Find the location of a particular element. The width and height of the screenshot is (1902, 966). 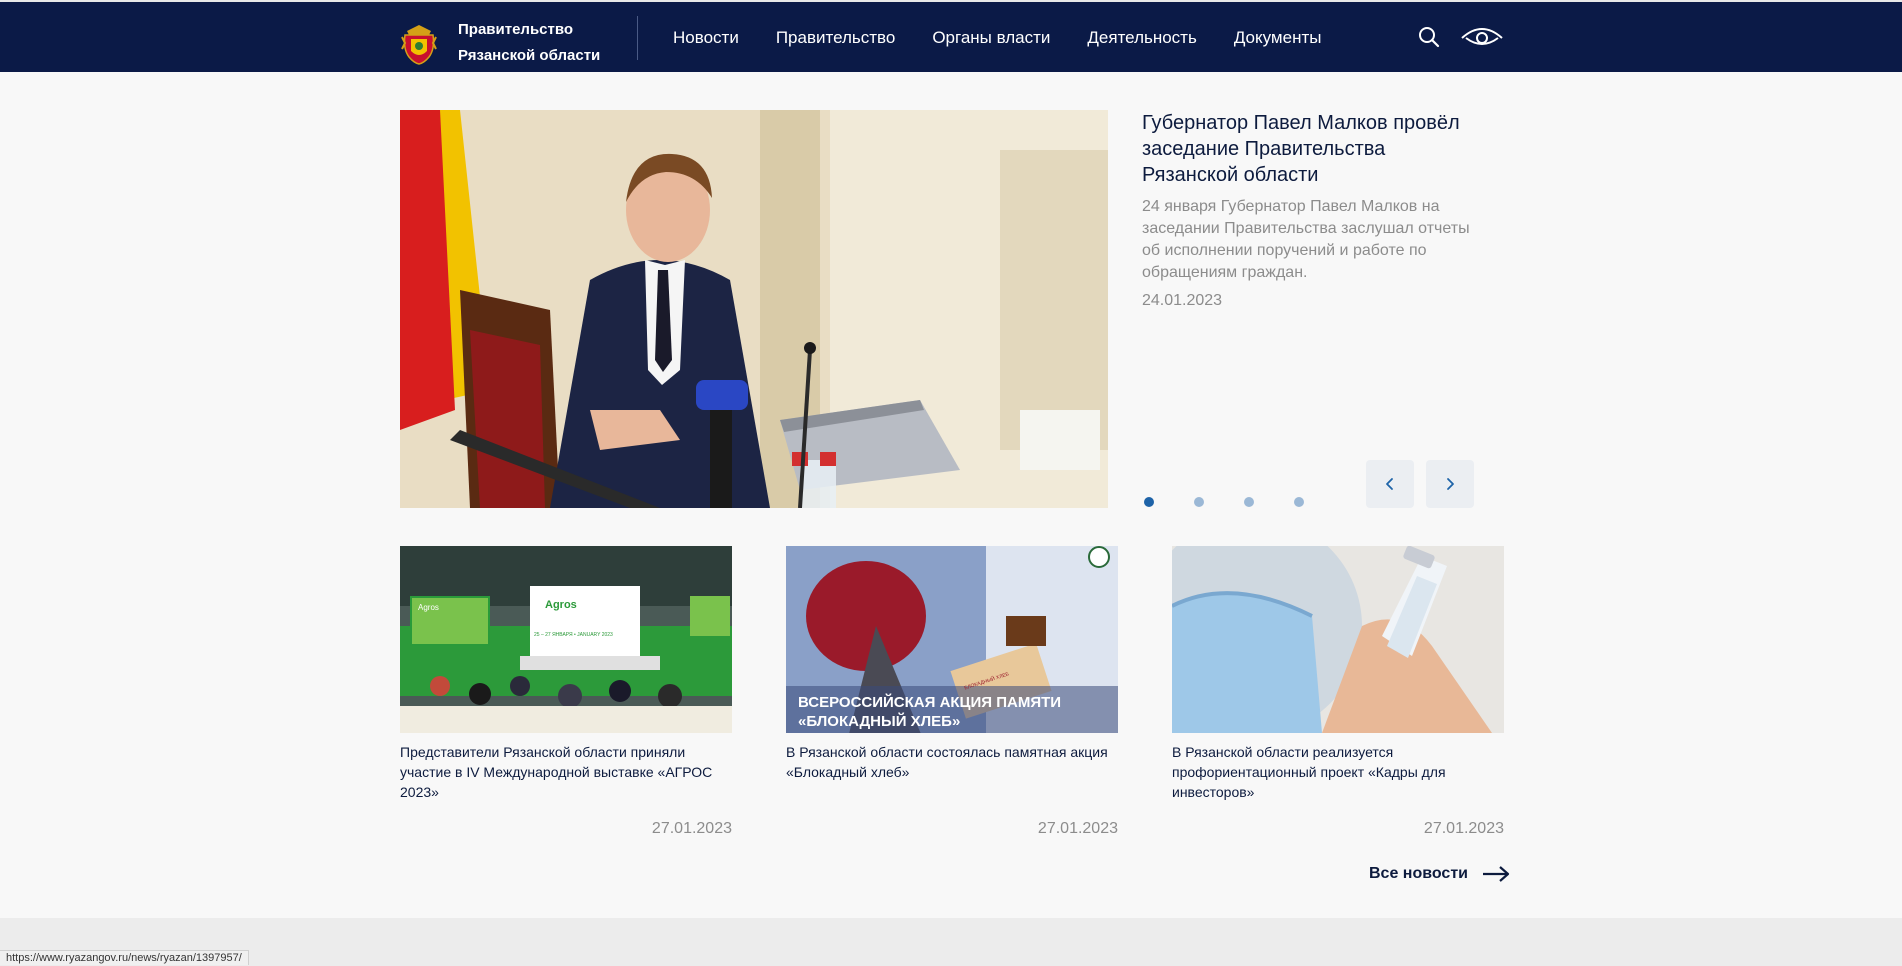

news-card-image is located at coordinates (1338, 639).